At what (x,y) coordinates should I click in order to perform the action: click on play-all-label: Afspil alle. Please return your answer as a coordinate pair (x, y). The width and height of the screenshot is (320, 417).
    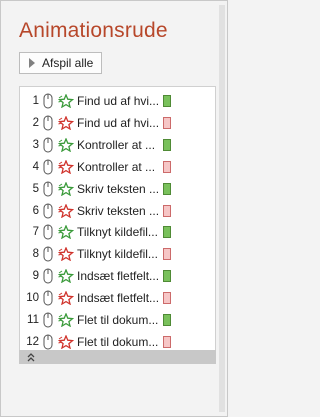
    Looking at the image, I should click on (68, 63).